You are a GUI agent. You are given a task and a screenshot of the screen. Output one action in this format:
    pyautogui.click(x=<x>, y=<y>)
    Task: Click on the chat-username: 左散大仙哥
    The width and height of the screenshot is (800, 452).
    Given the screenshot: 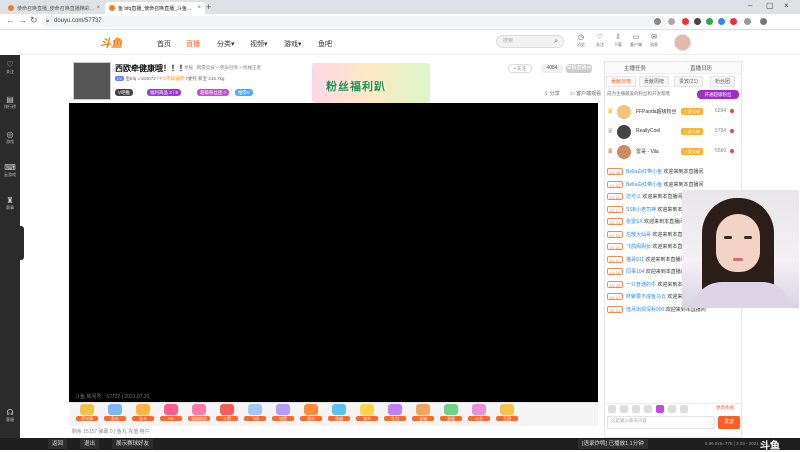 What is the action you would take?
    pyautogui.click(x=638, y=235)
    